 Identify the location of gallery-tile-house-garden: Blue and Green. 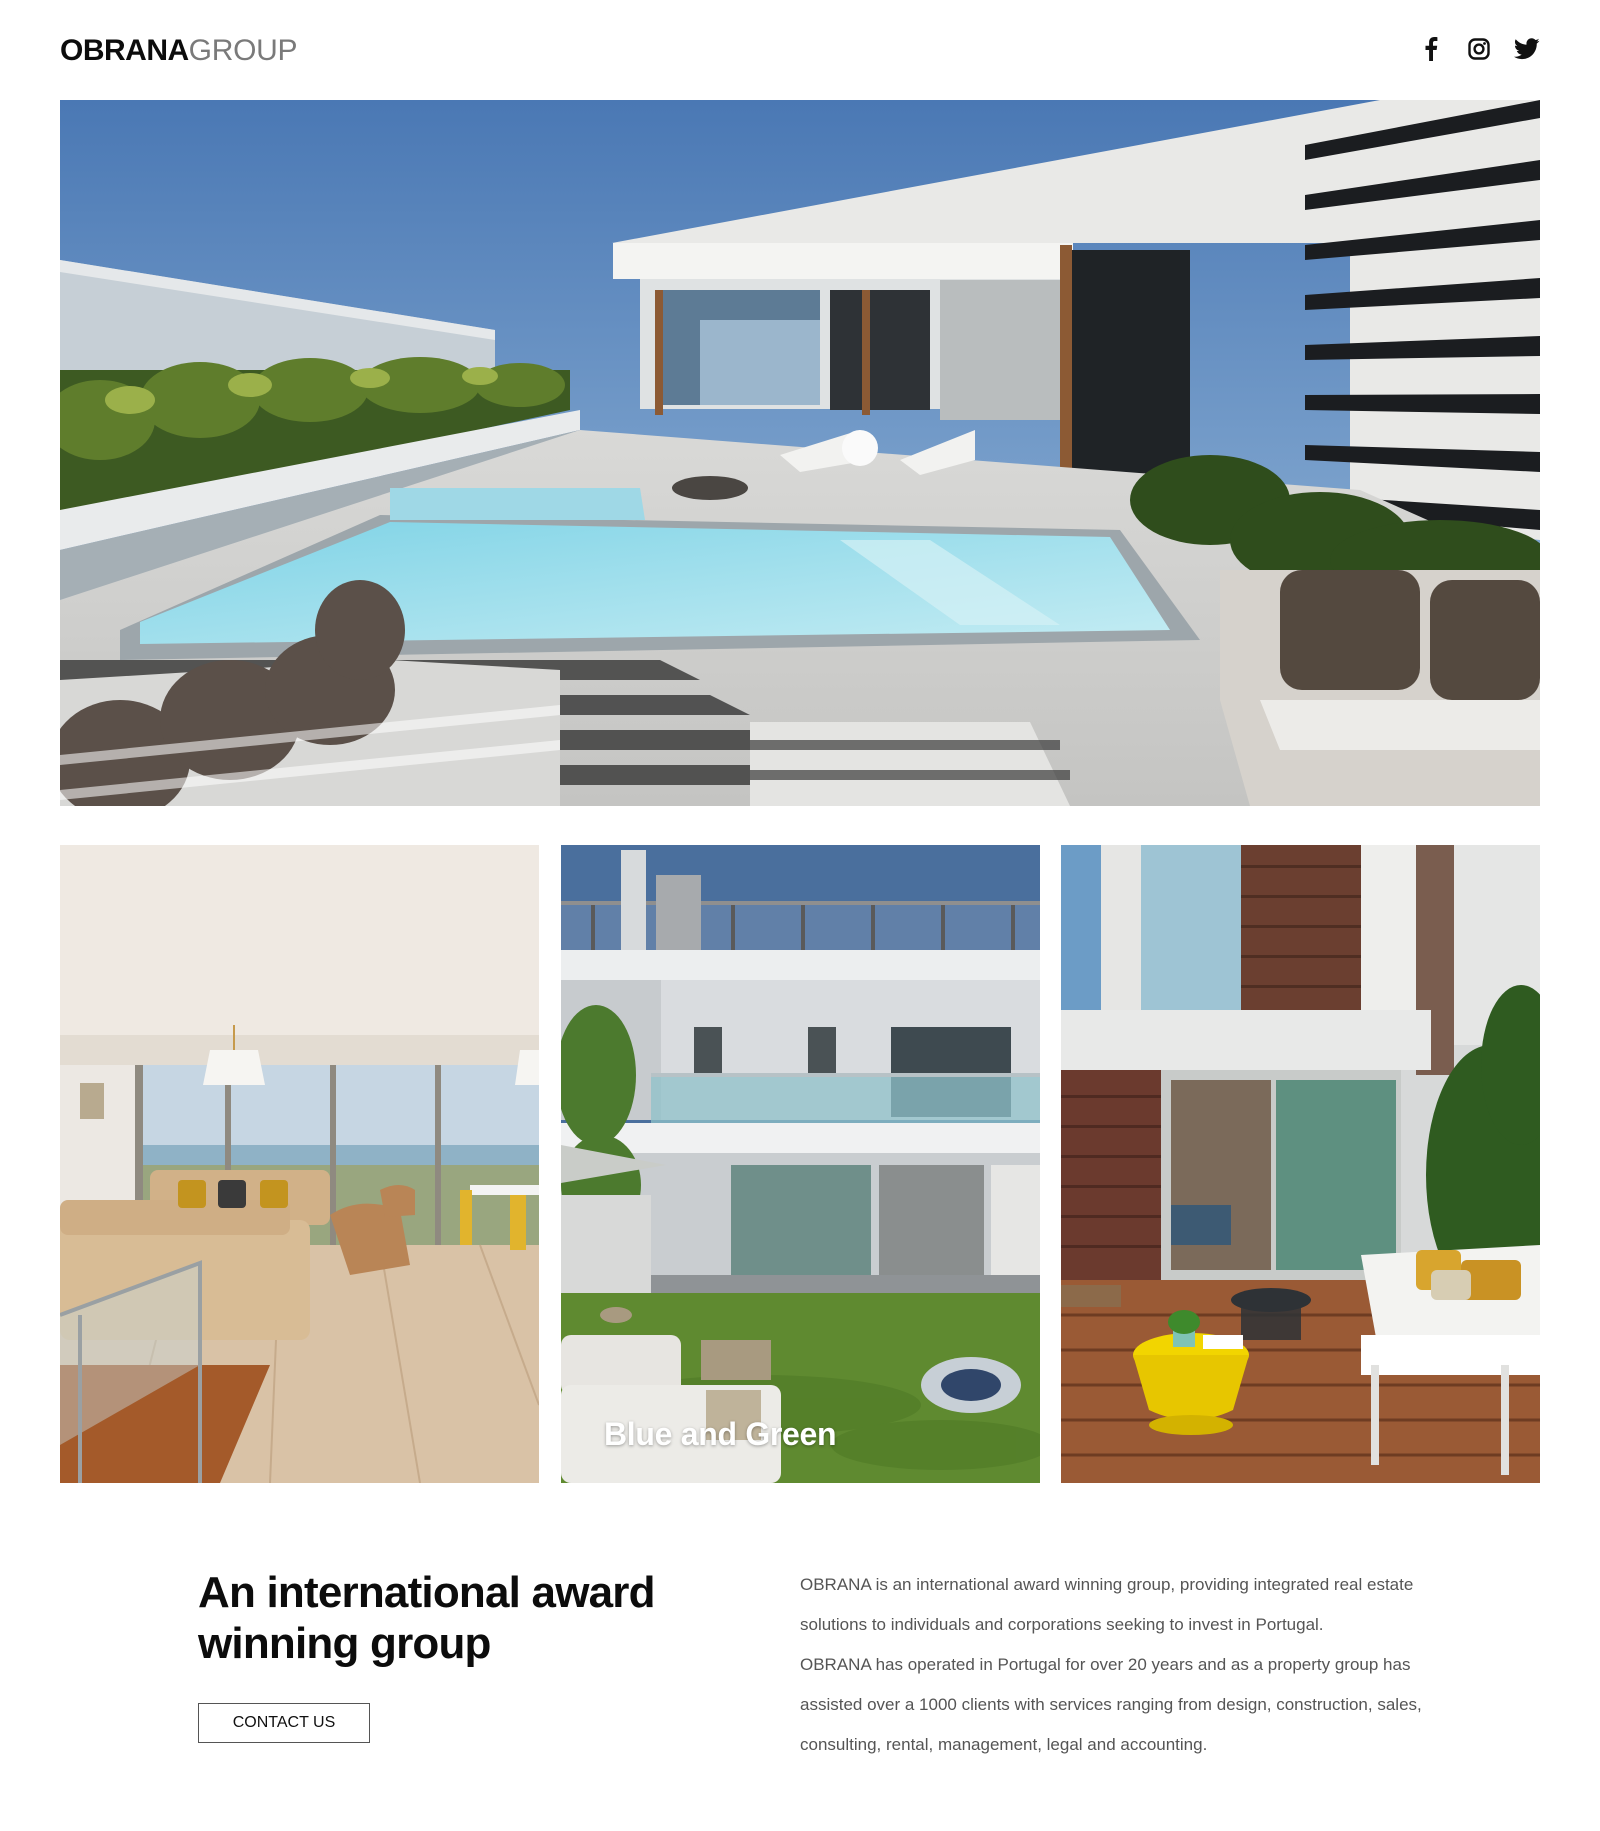
(800, 1164).